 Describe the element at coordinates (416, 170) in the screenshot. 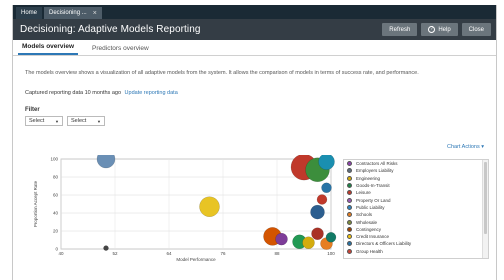

I see `legend-item: Employers Liability` at that location.